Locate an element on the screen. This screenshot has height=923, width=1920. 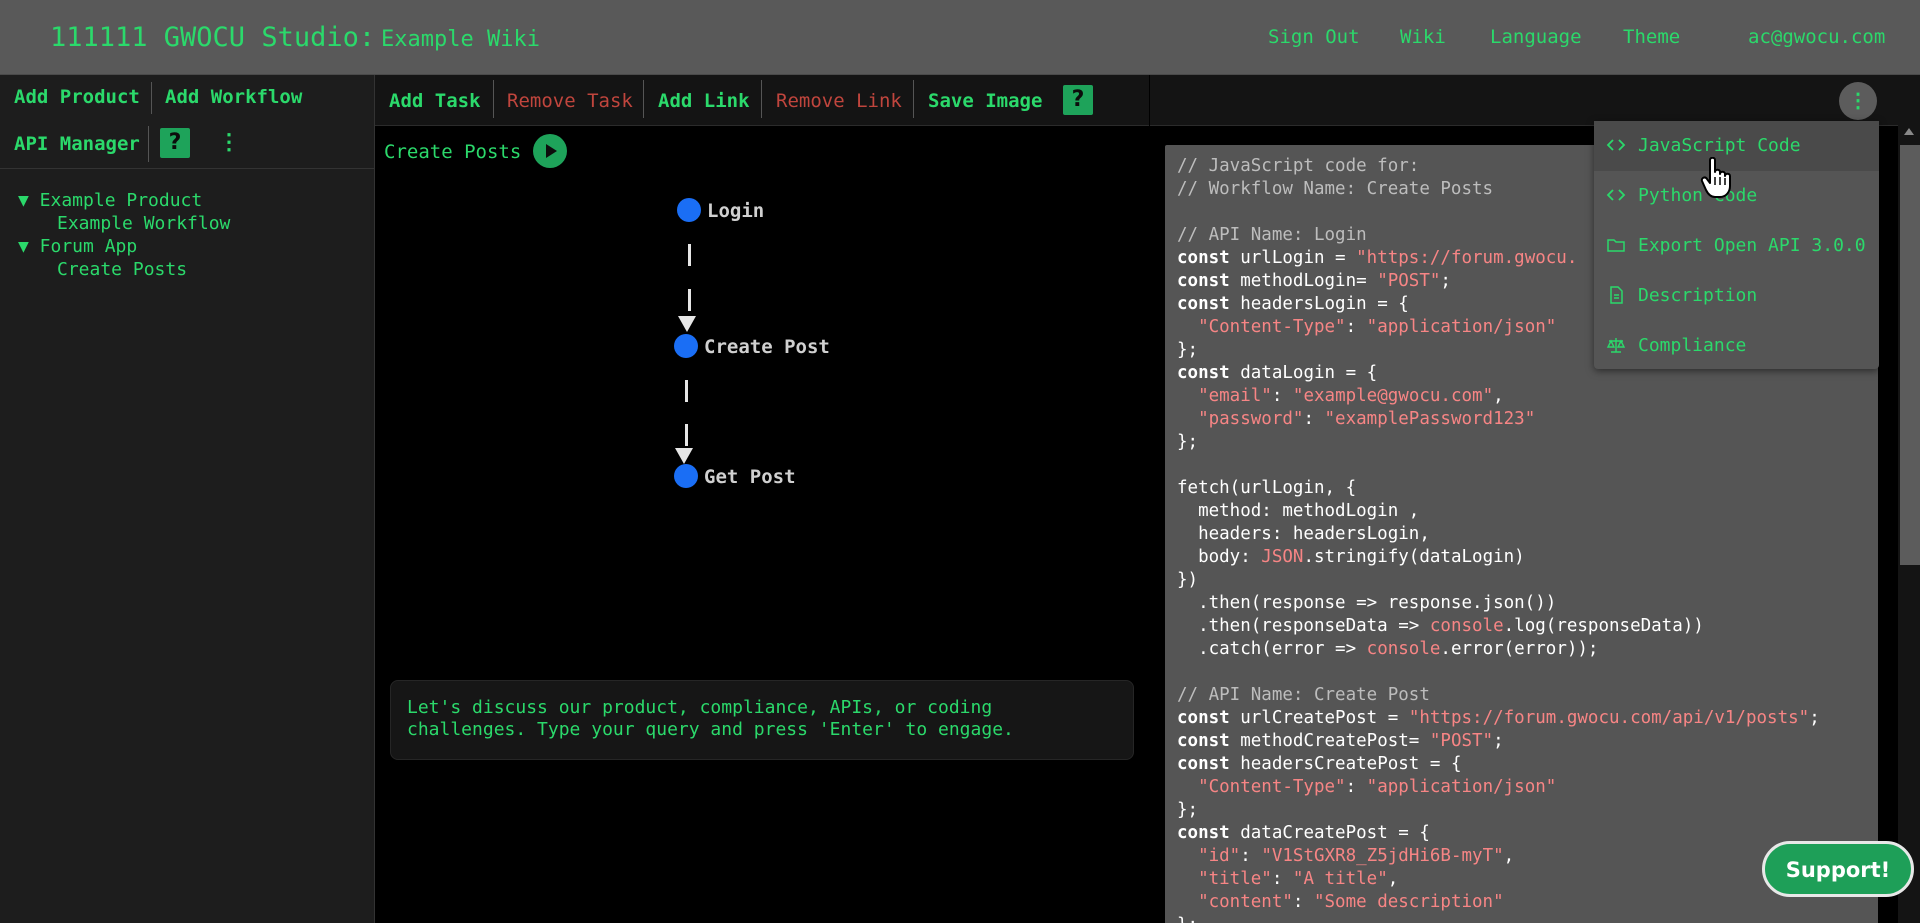
code-token: .then(responseData => is located at coordinates (1303, 626).